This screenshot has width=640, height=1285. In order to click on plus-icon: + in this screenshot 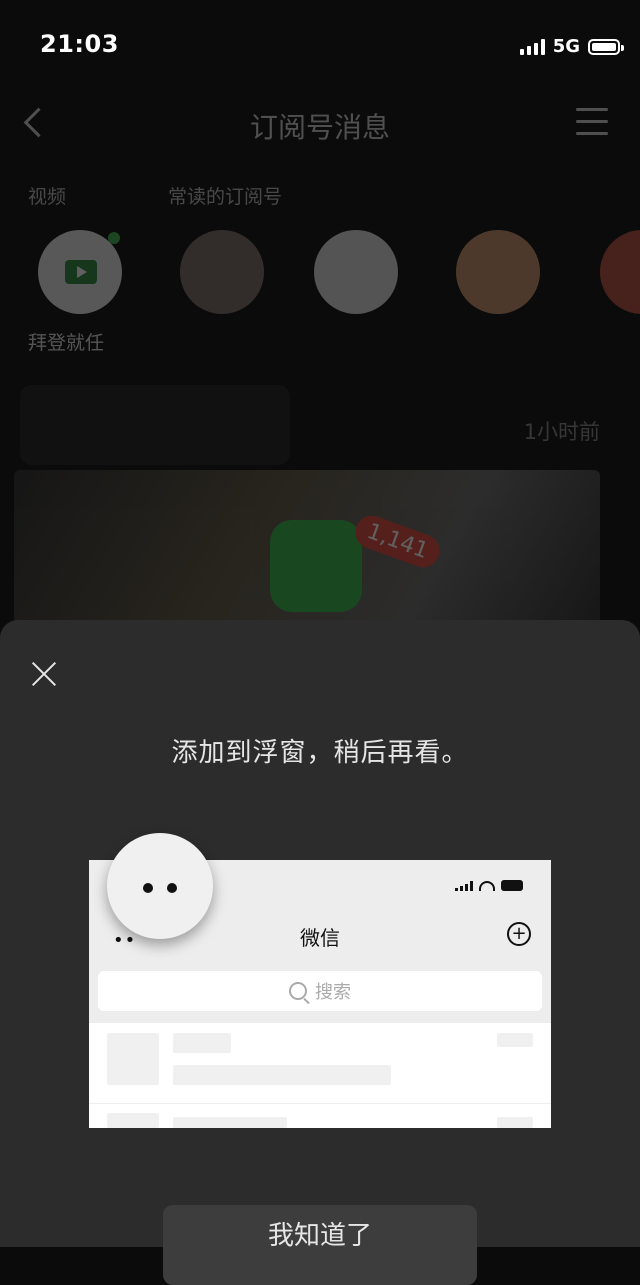, I will do `click(519, 934)`.